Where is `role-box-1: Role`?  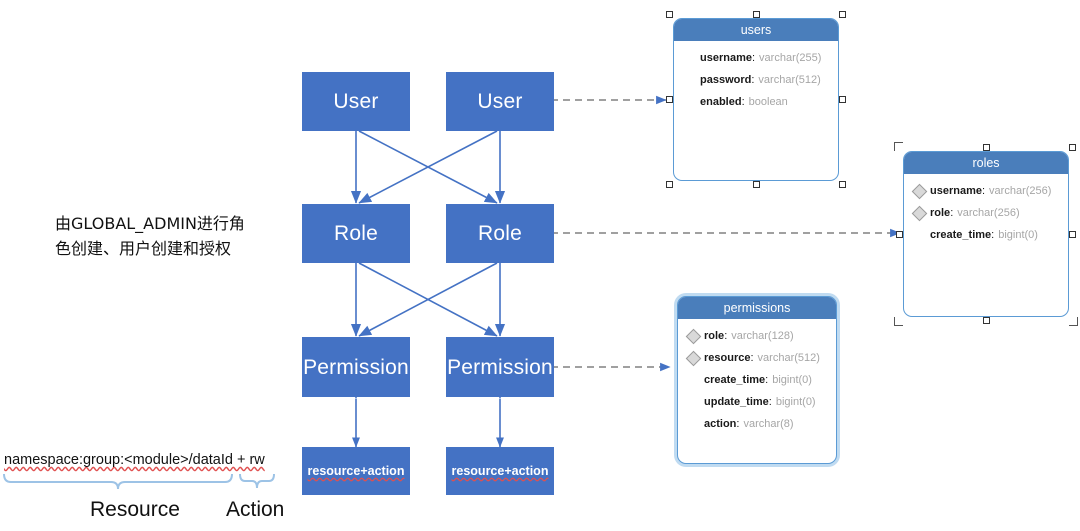 role-box-1: Role is located at coordinates (356, 233).